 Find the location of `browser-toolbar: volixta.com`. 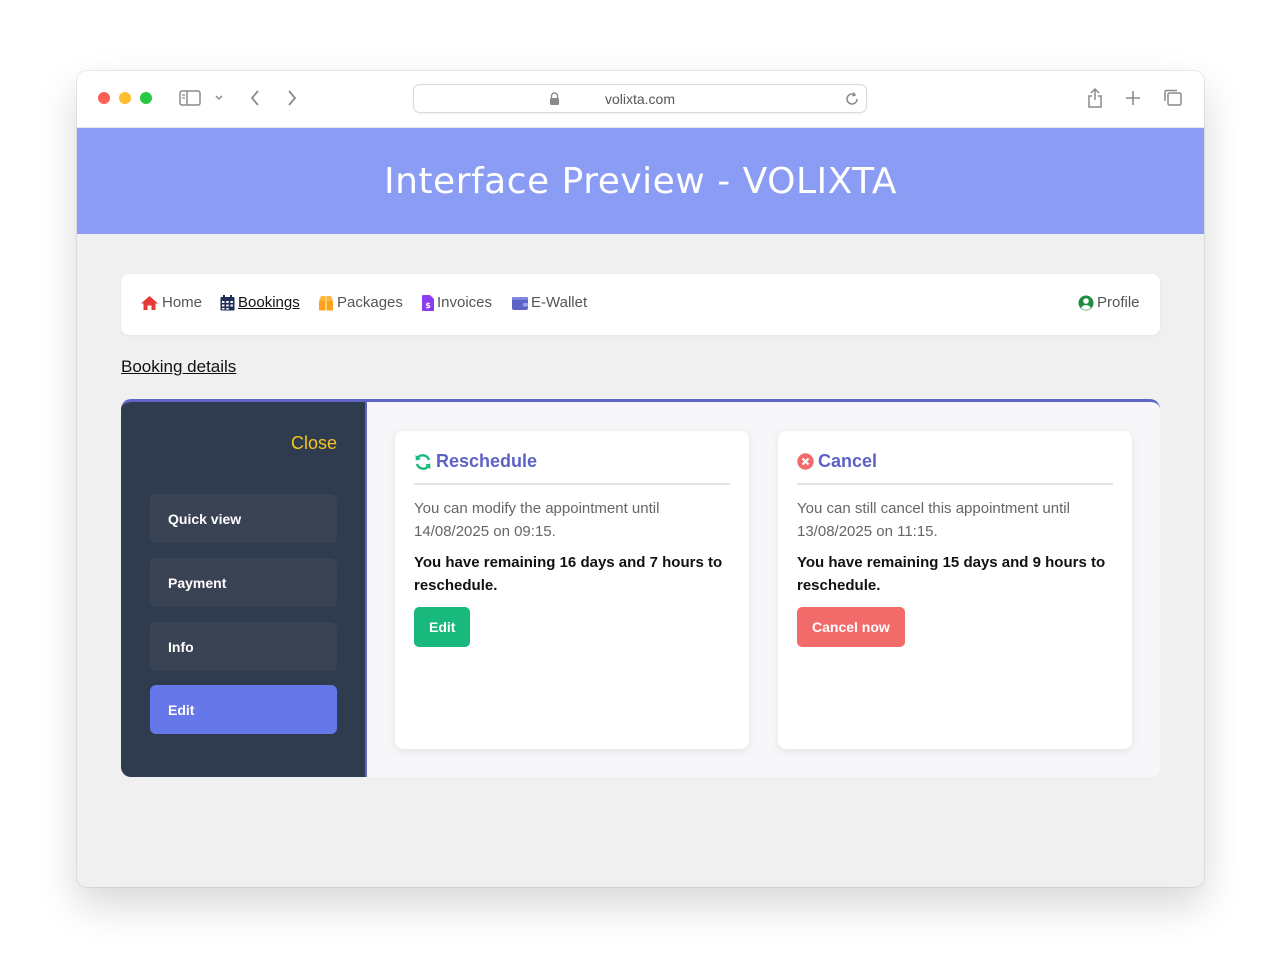

browser-toolbar: volixta.com is located at coordinates (640, 99).